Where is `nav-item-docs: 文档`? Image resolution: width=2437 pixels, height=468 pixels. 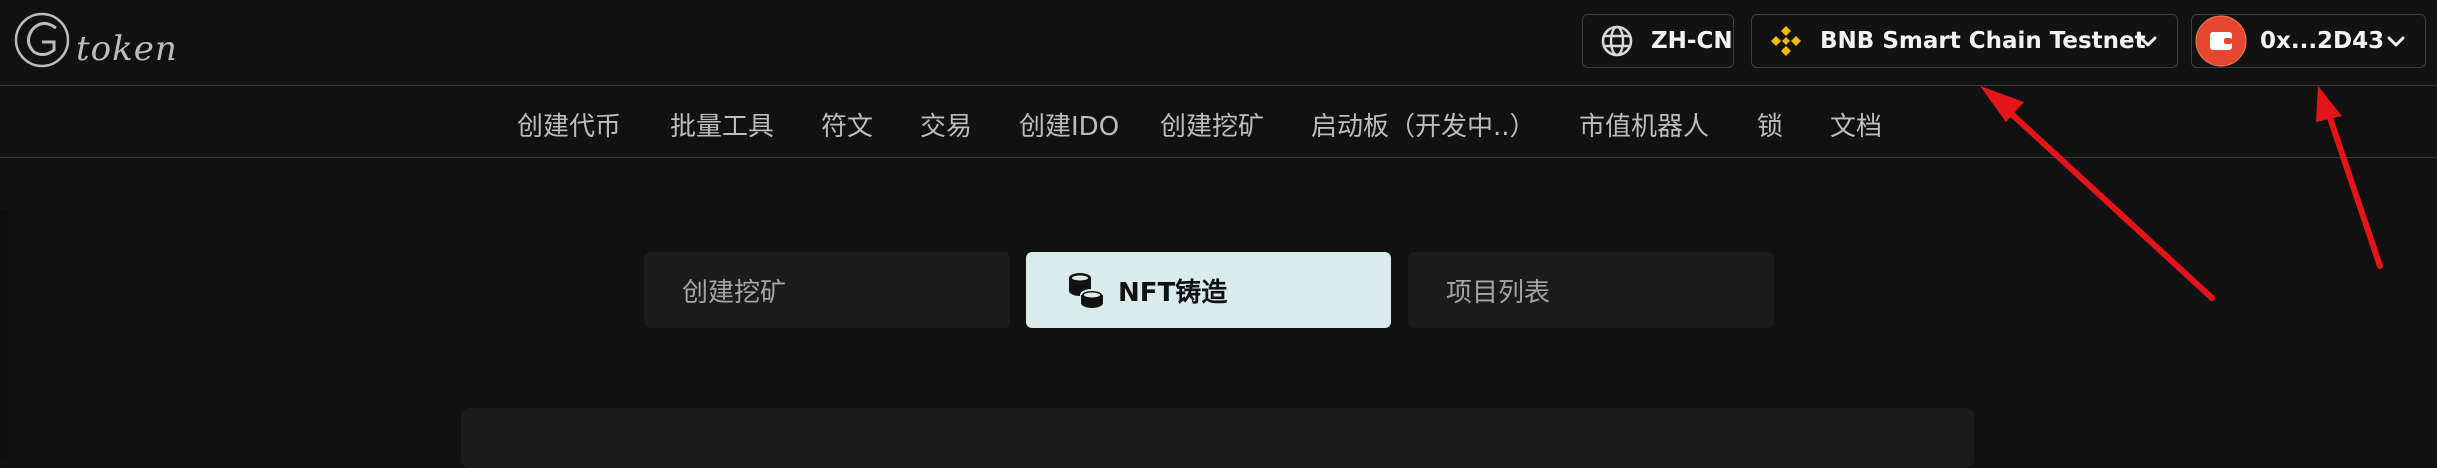 nav-item-docs: 文档 is located at coordinates (1856, 124).